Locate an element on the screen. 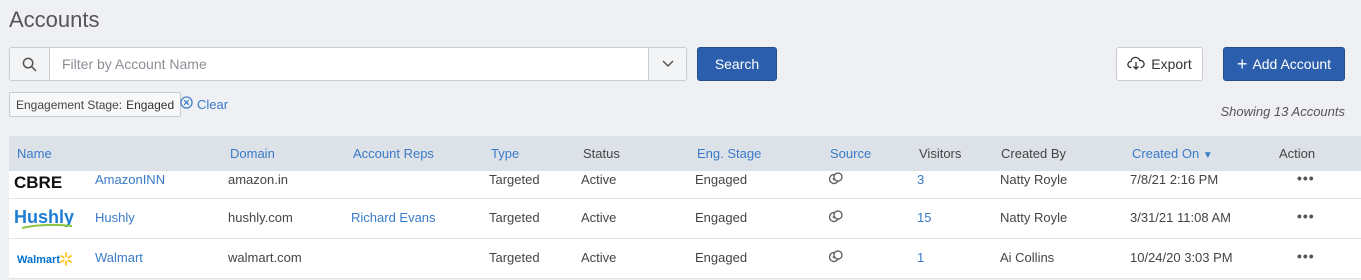  column-type: Type is located at coordinates (505, 153).